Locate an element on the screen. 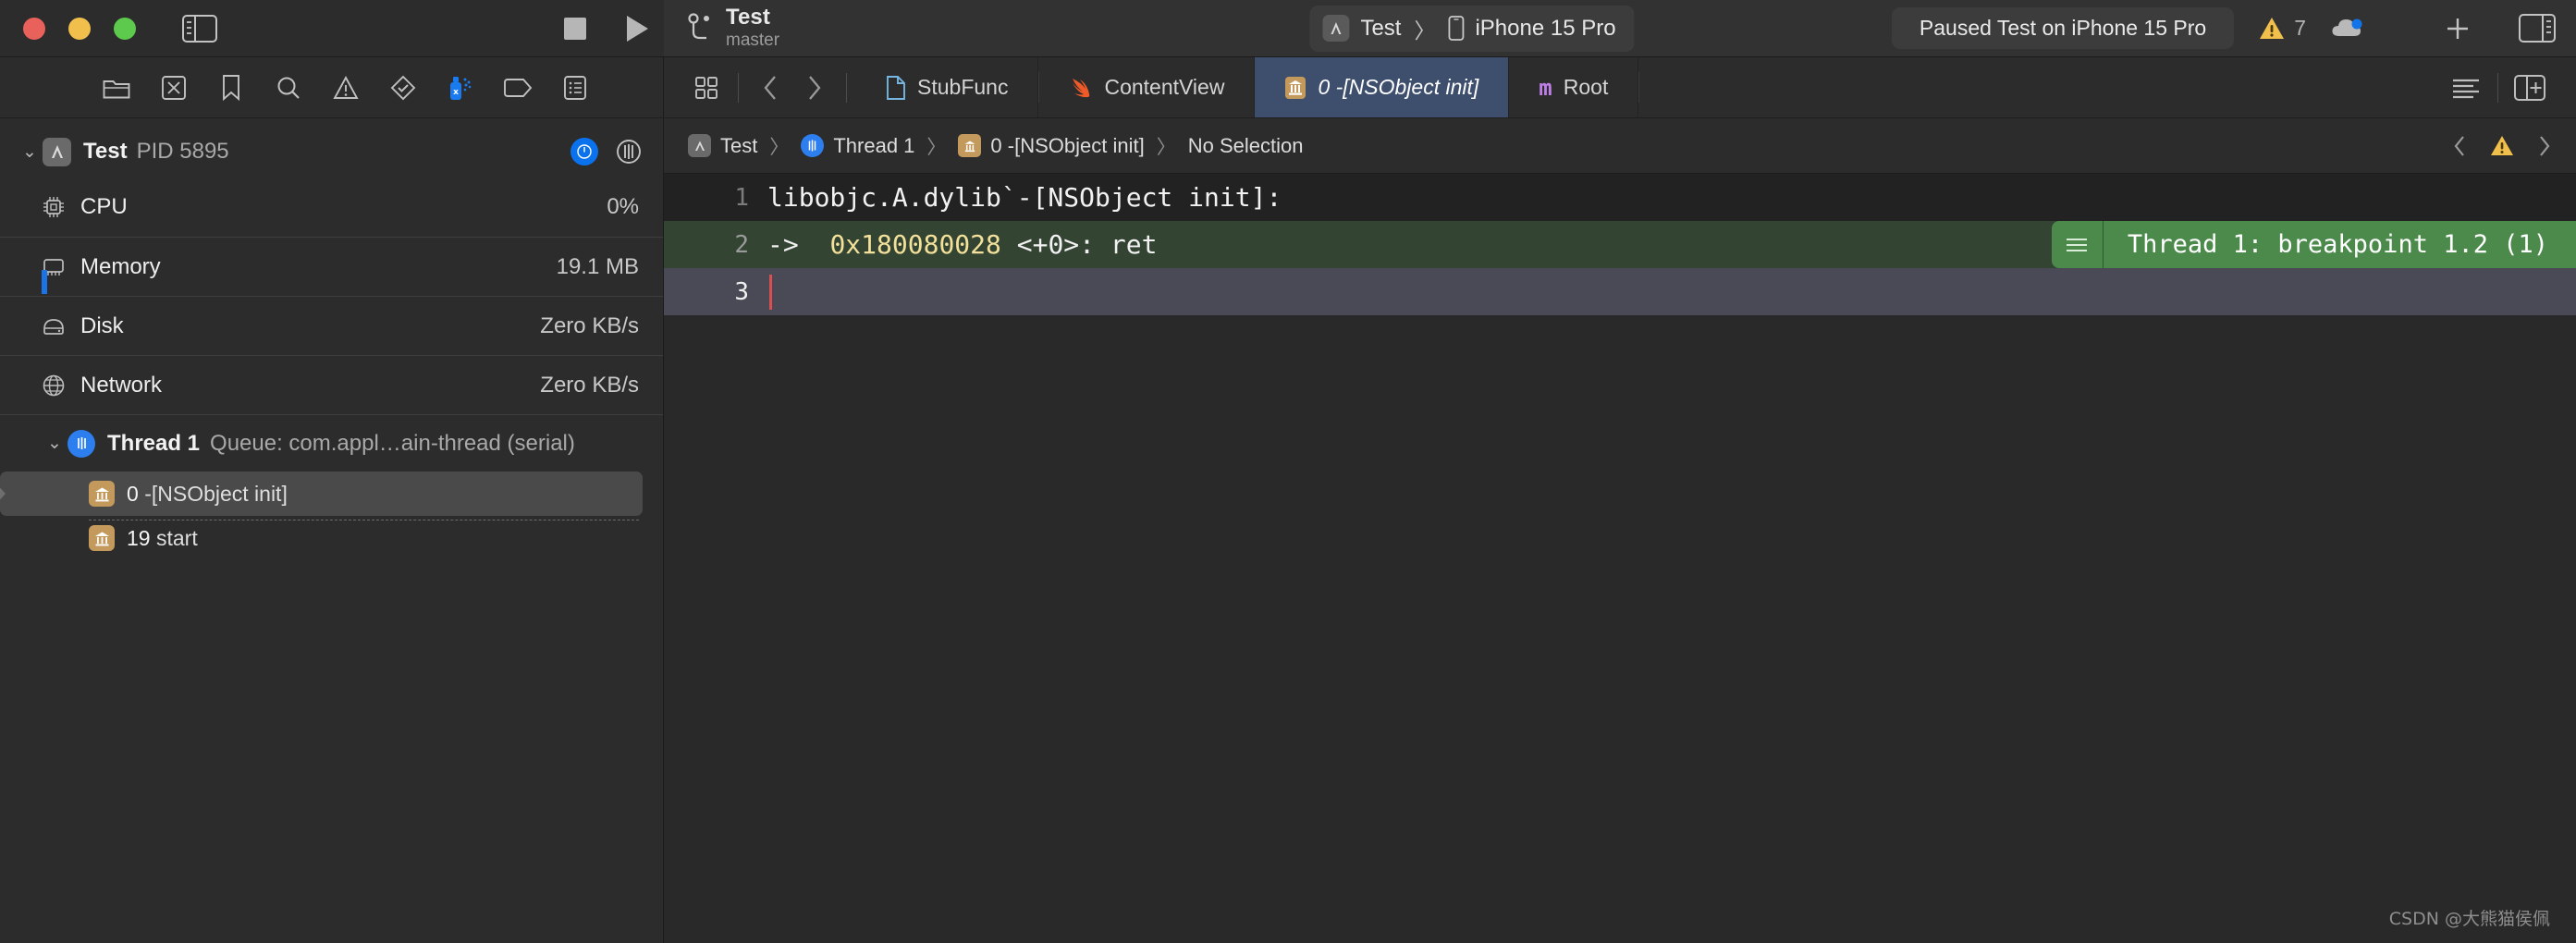 The image size is (2576, 943). add-button is located at coordinates (2458, 29).